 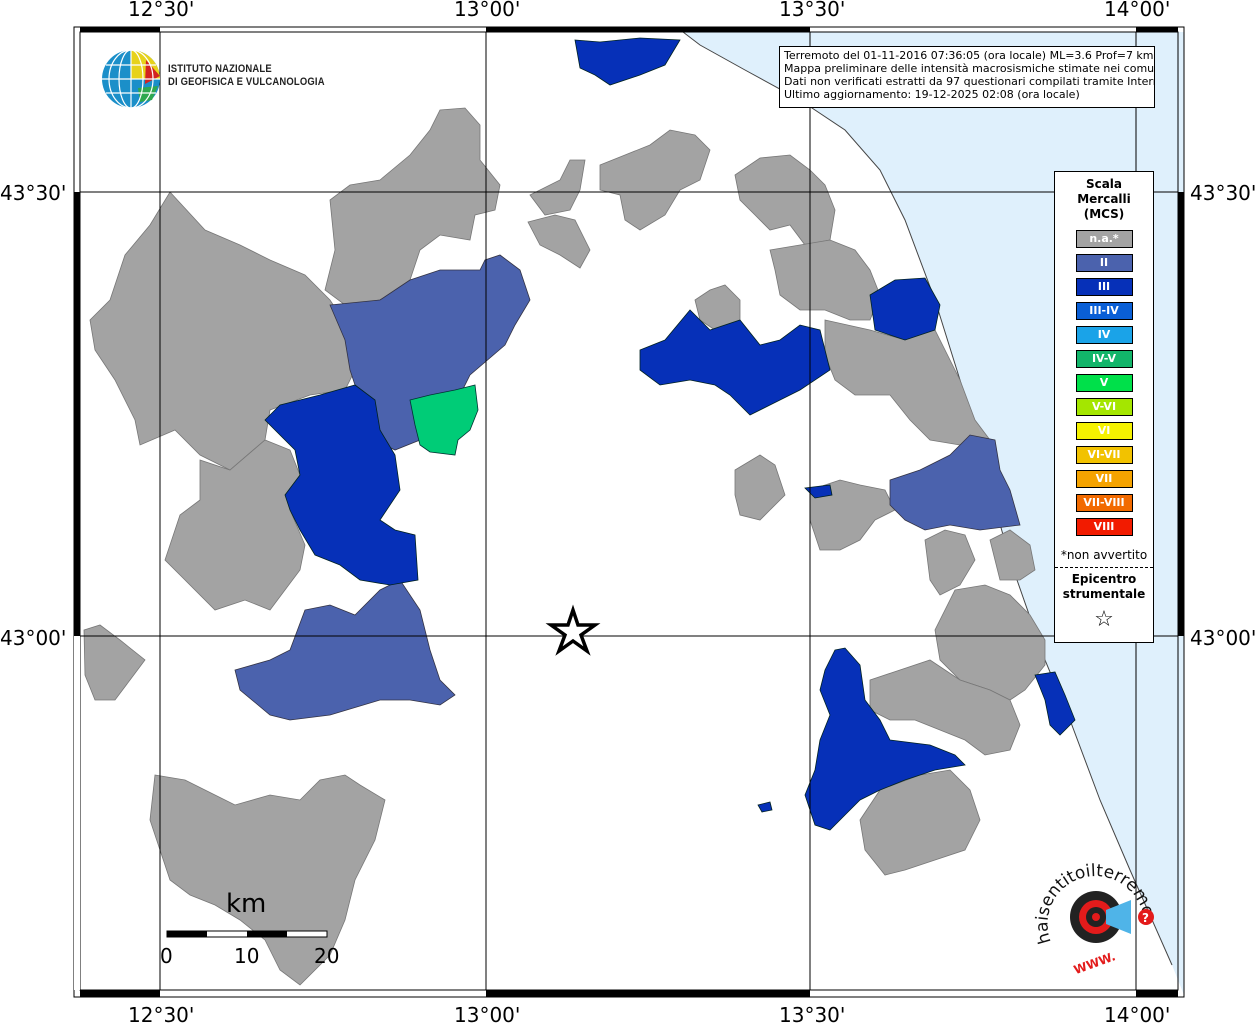 I want to click on legend-item: V, so click(x=1104, y=383).